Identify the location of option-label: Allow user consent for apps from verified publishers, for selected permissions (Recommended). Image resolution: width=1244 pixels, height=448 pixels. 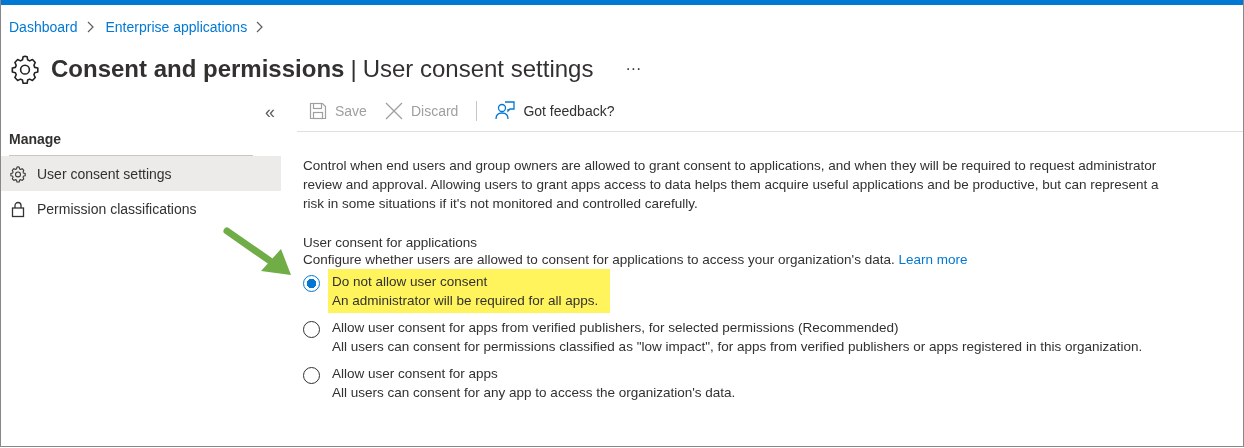
(616, 328).